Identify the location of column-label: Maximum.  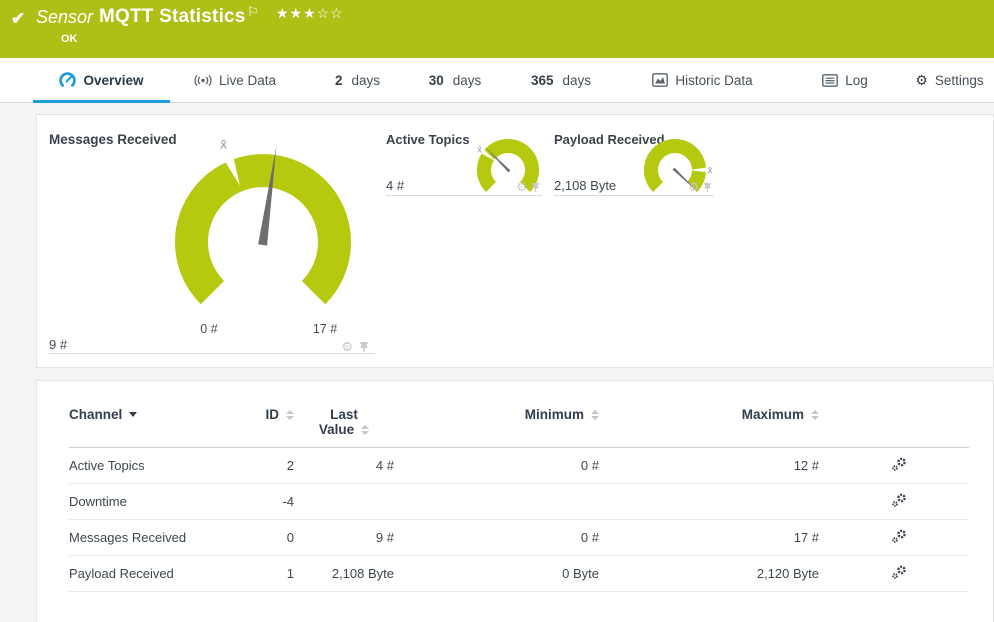
(772, 414).